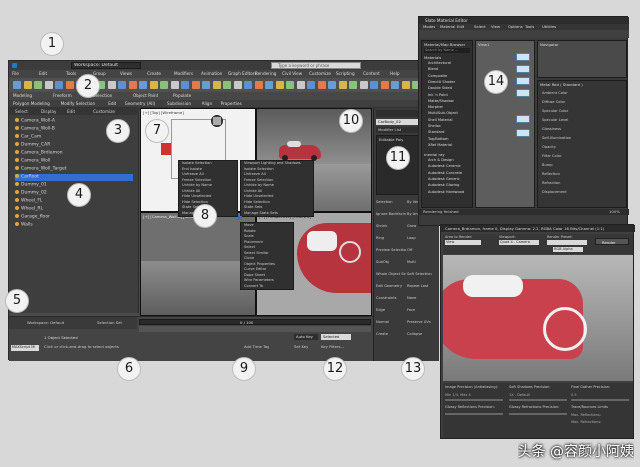 This screenshot has width=640, height=467. Describe the element at coordinates (391, 274) in the screenshot. I see `command-rollout-item: Whole Object Selected` at that location.